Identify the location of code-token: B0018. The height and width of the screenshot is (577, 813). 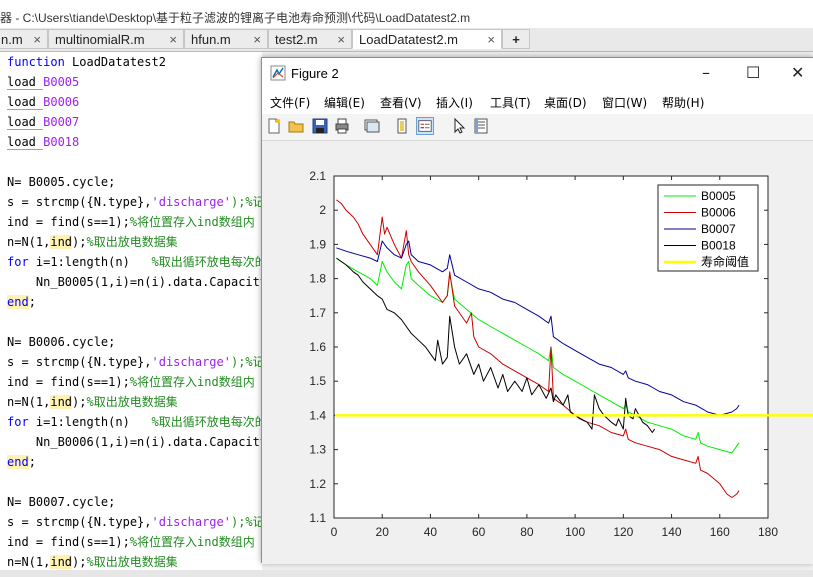
(61, 142).